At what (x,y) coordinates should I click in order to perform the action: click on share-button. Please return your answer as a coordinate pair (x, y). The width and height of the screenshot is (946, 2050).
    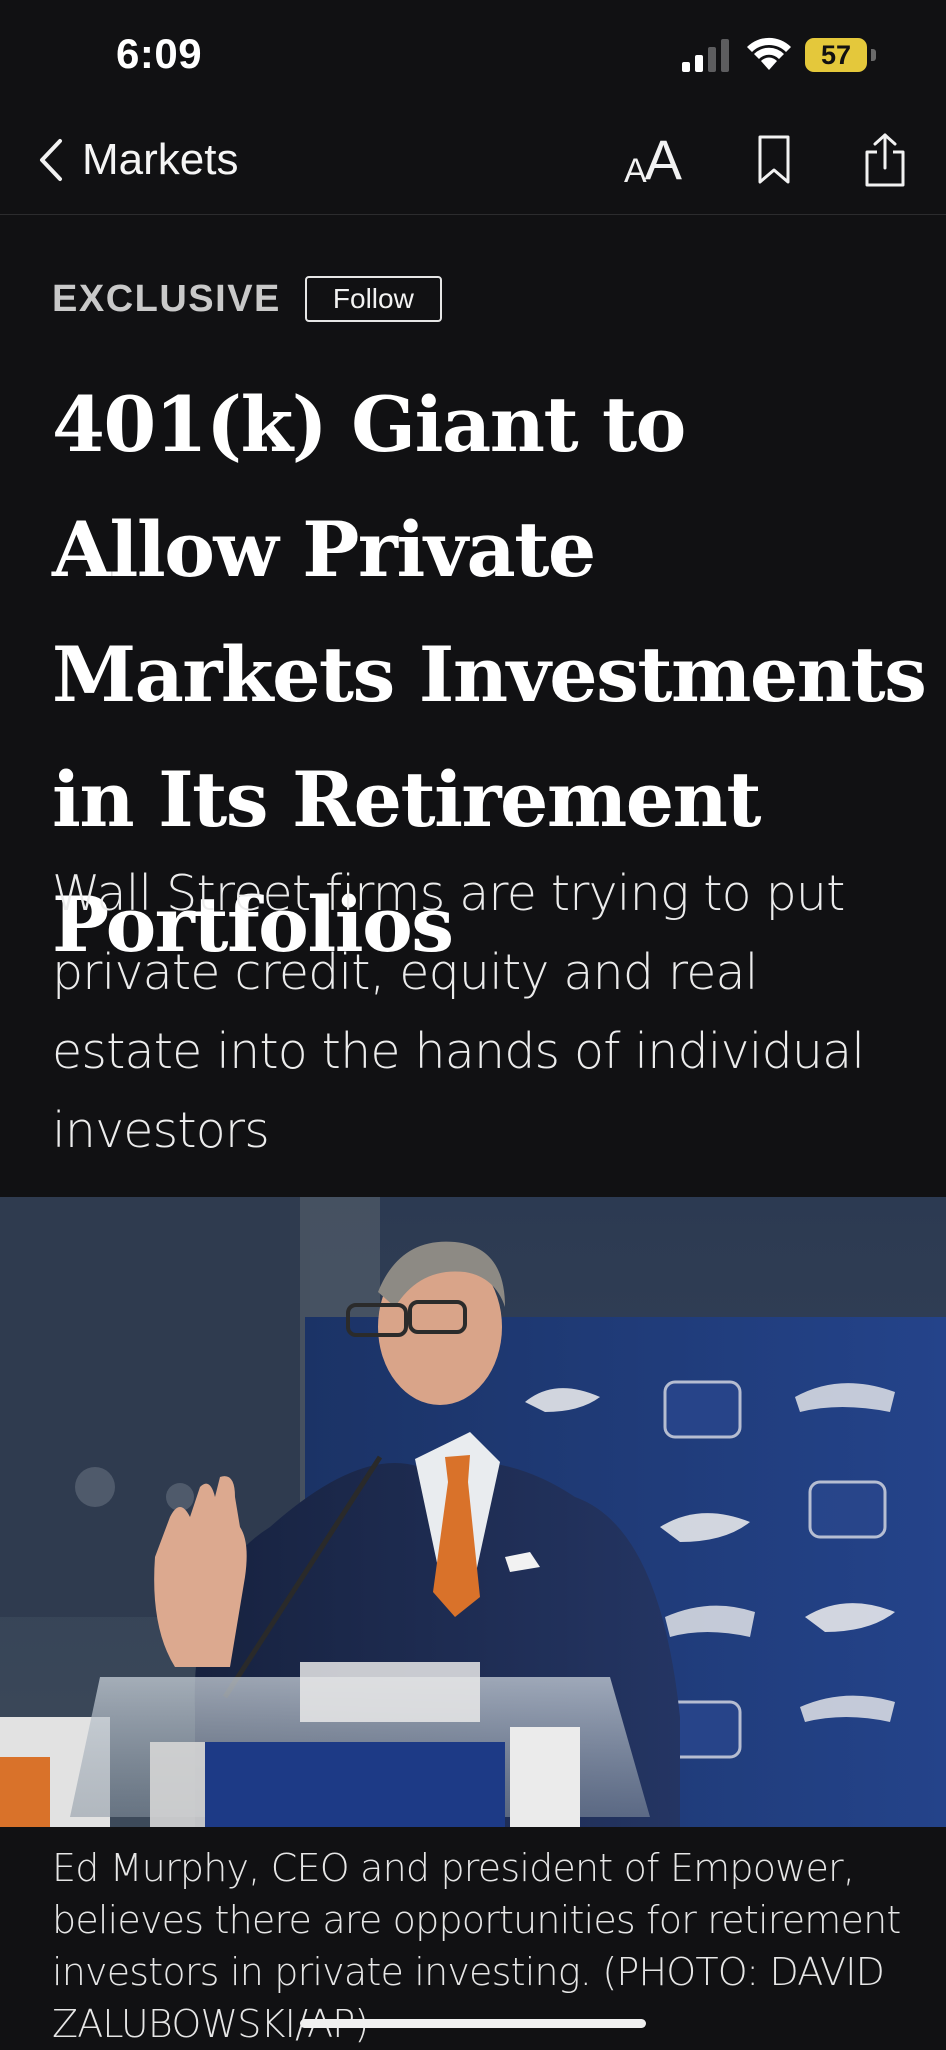
    Looking at the image, I should click on (885, 160).